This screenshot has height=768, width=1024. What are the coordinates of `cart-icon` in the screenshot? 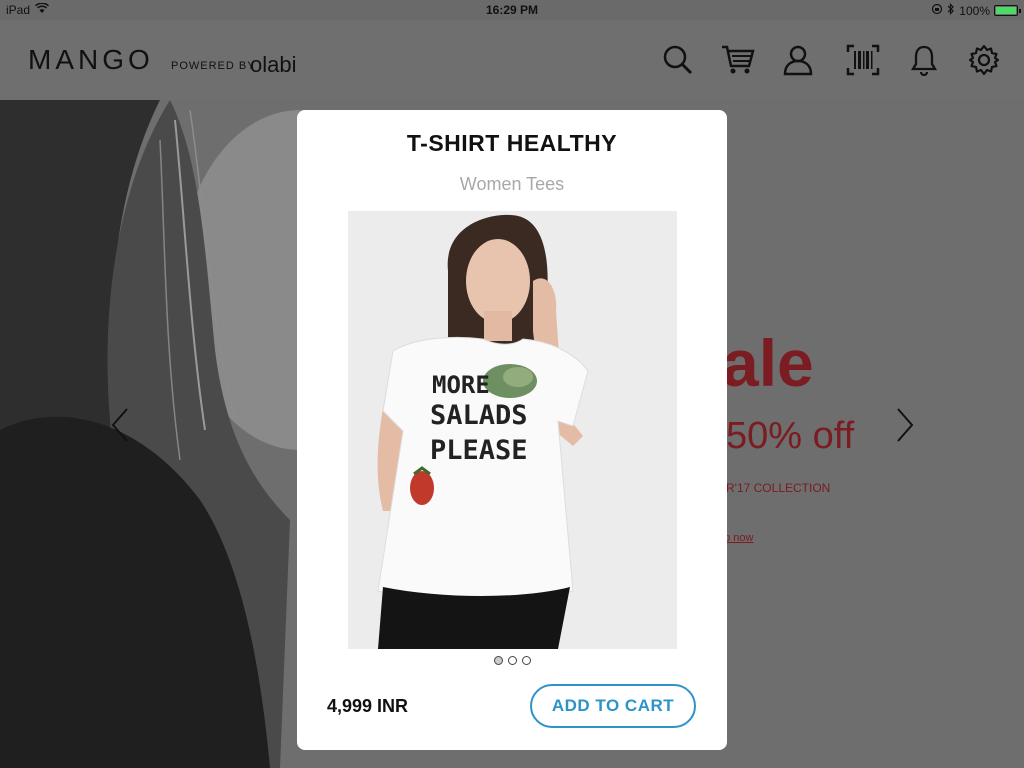 It's located at (738, 59).